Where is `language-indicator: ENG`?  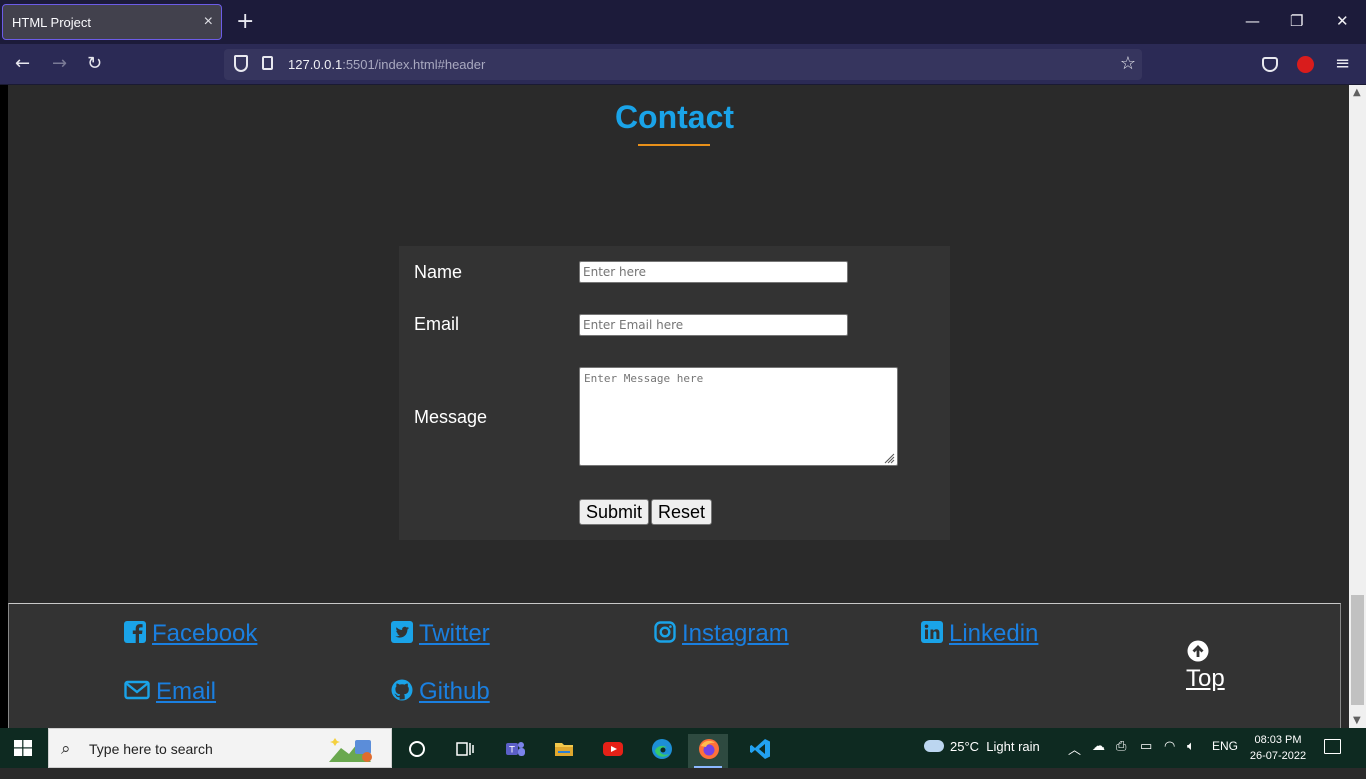
language-indicator: ENG is located at coordinates (1225, 746).